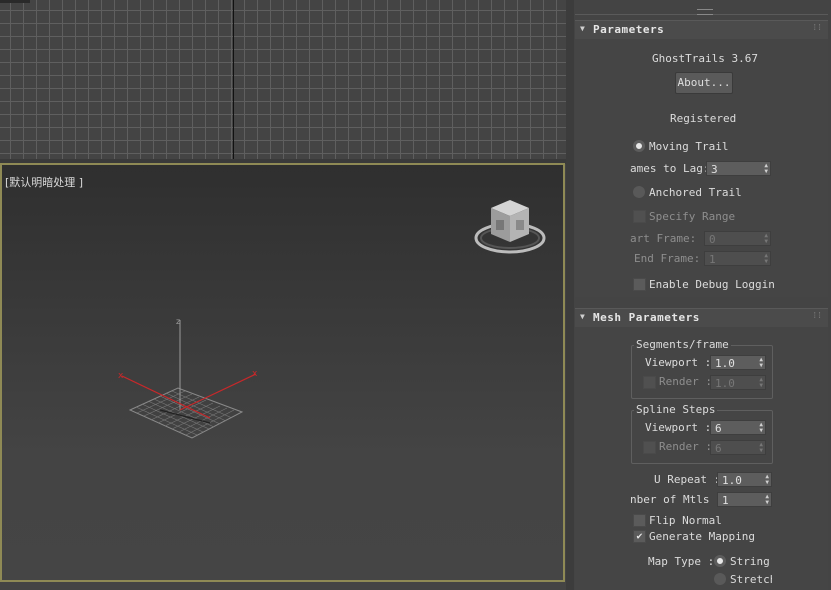 The image size is (831, 590). I want to click on map-type-stretch-label: Stretch, so click(751, 579).